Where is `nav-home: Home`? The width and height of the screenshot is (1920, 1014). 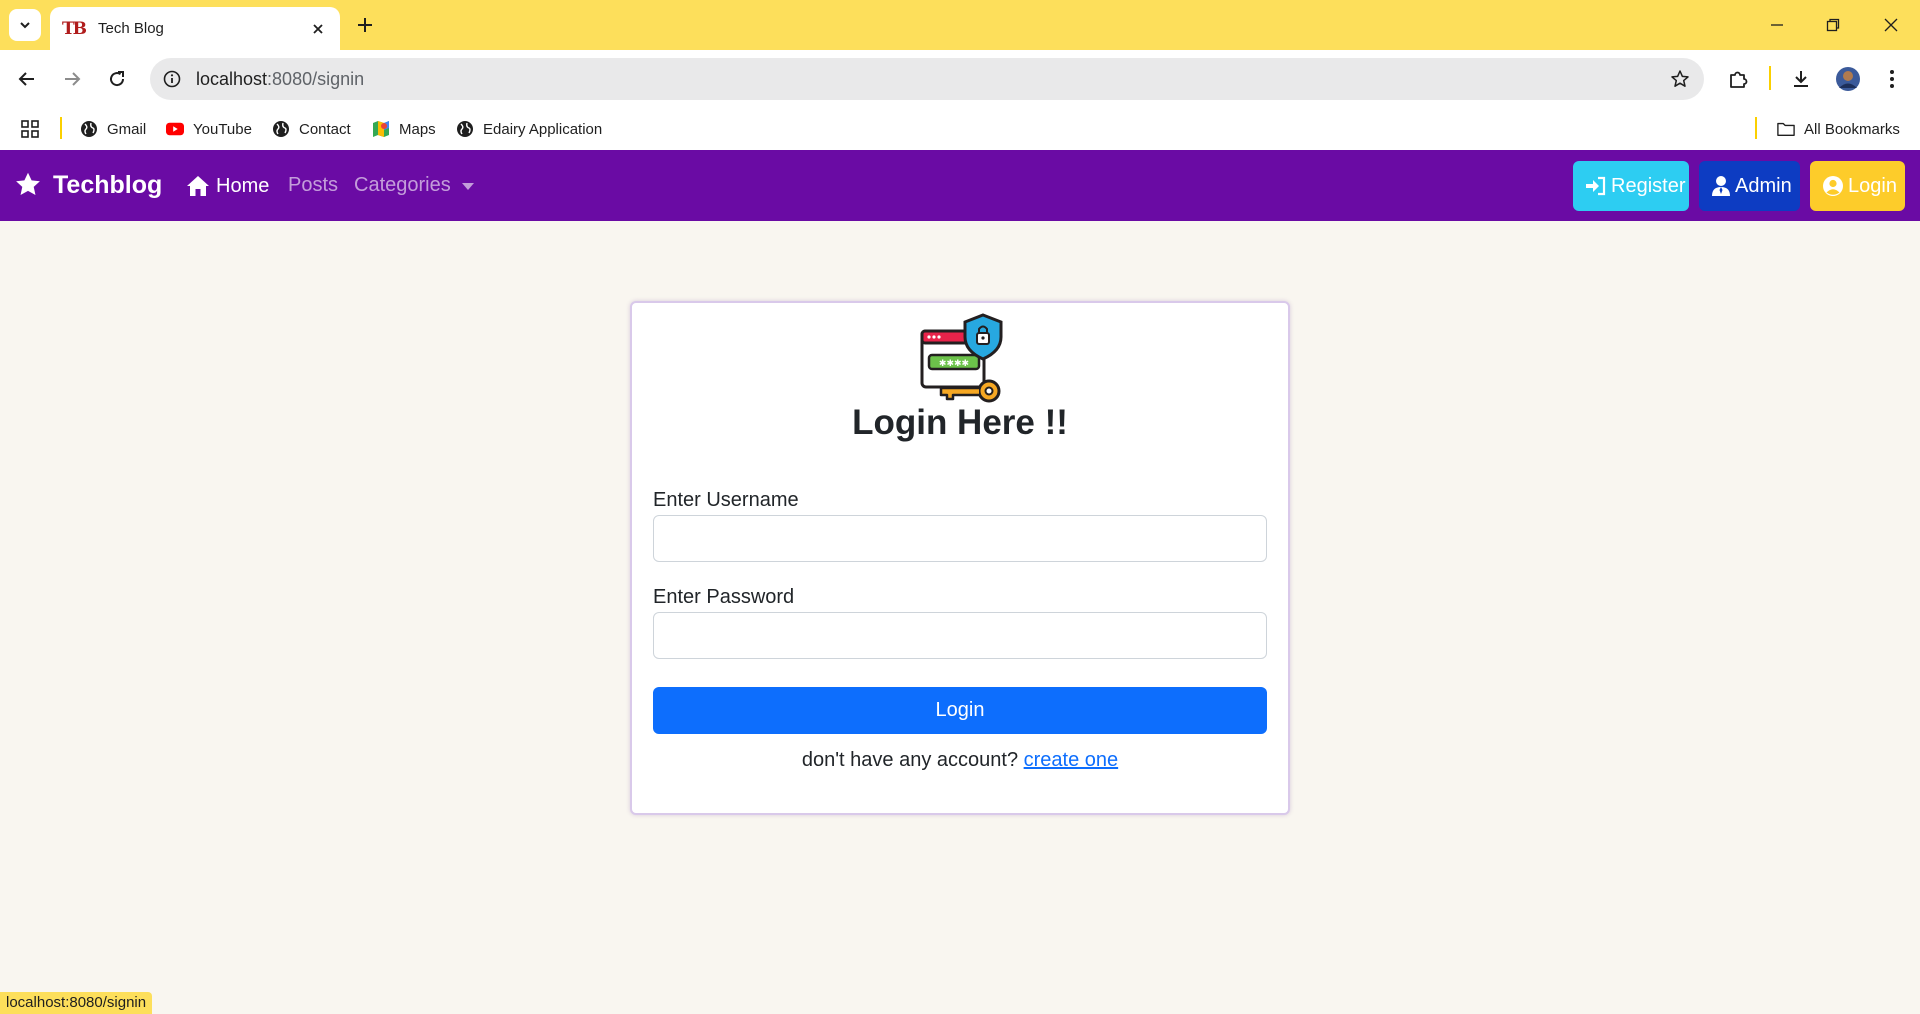
nav-home: Home is located at coordinates (227, 186).